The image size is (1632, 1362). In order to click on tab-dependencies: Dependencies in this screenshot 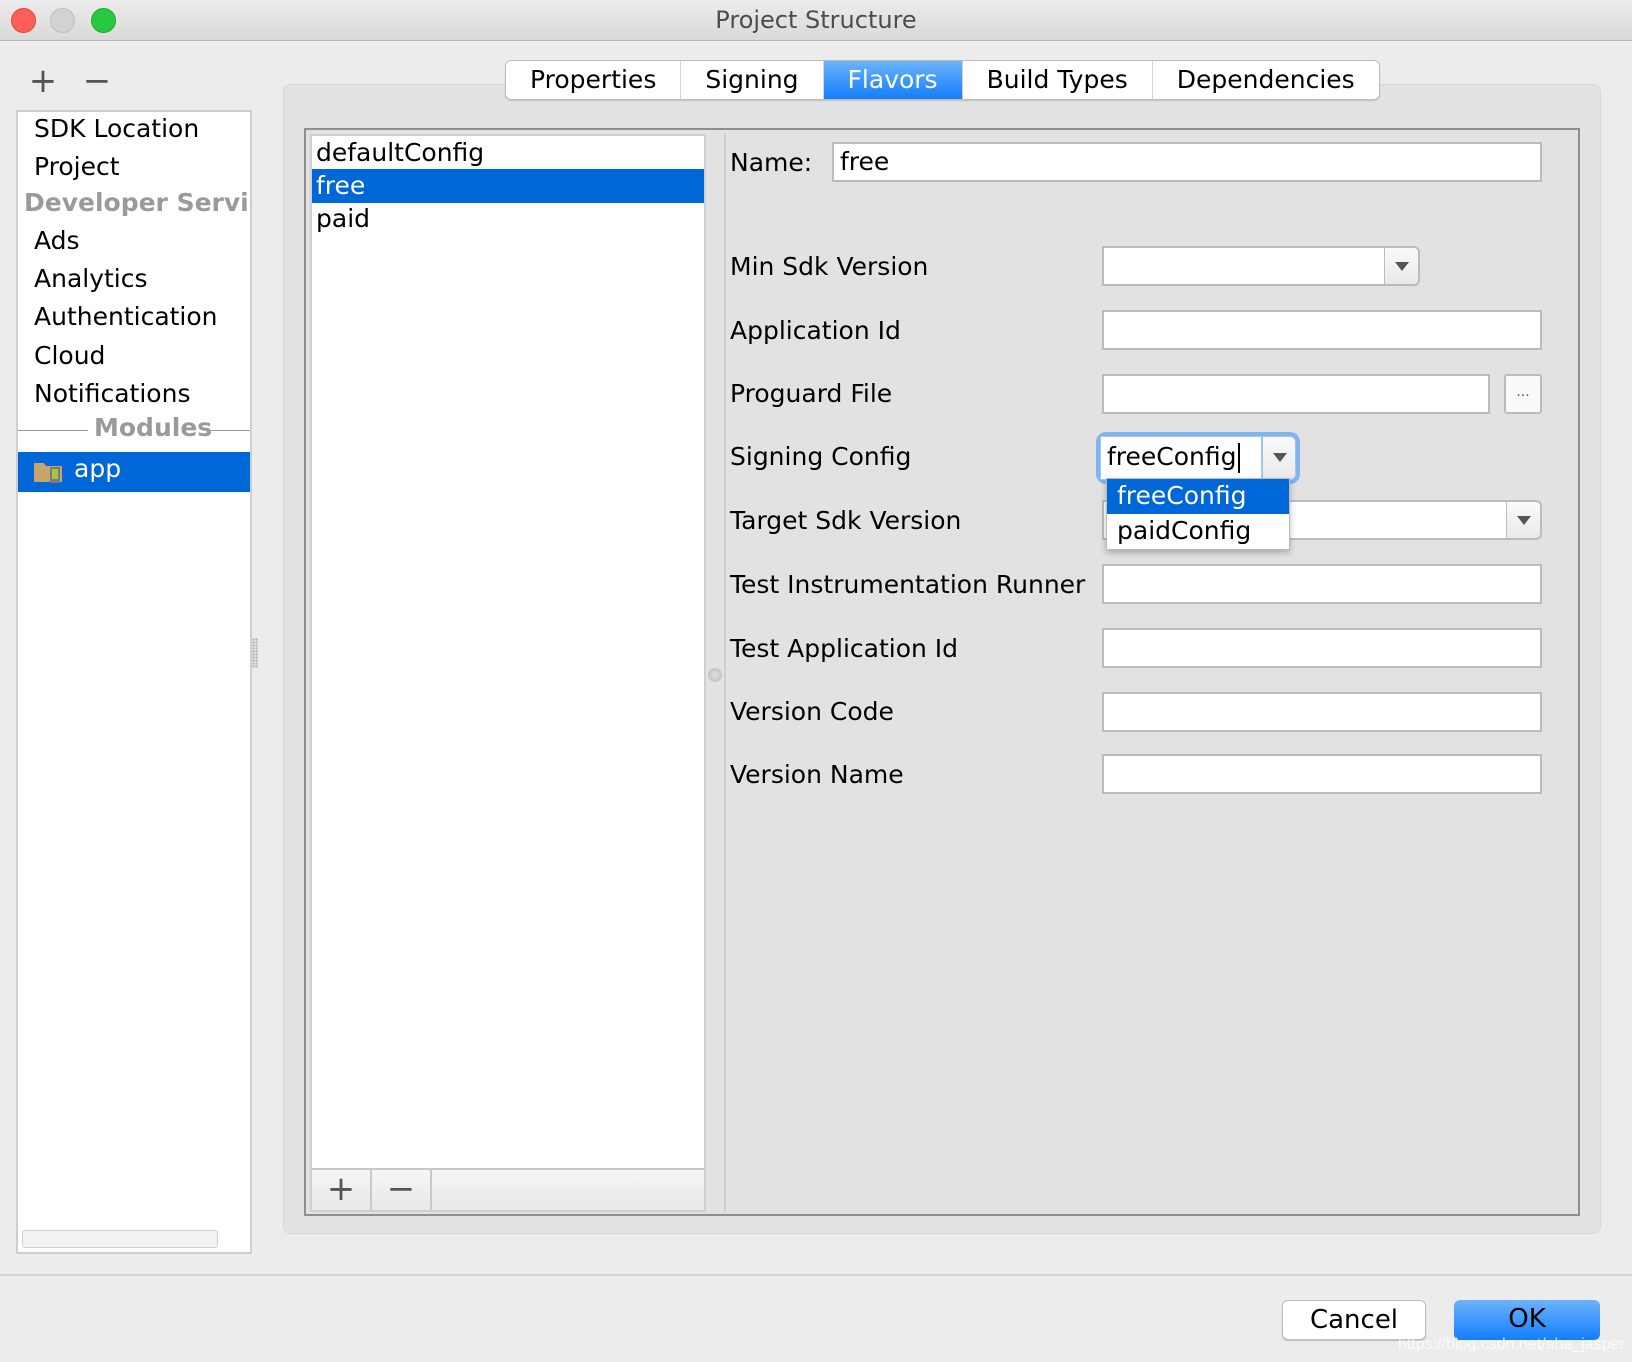, I will do `click(1266, 80)`.